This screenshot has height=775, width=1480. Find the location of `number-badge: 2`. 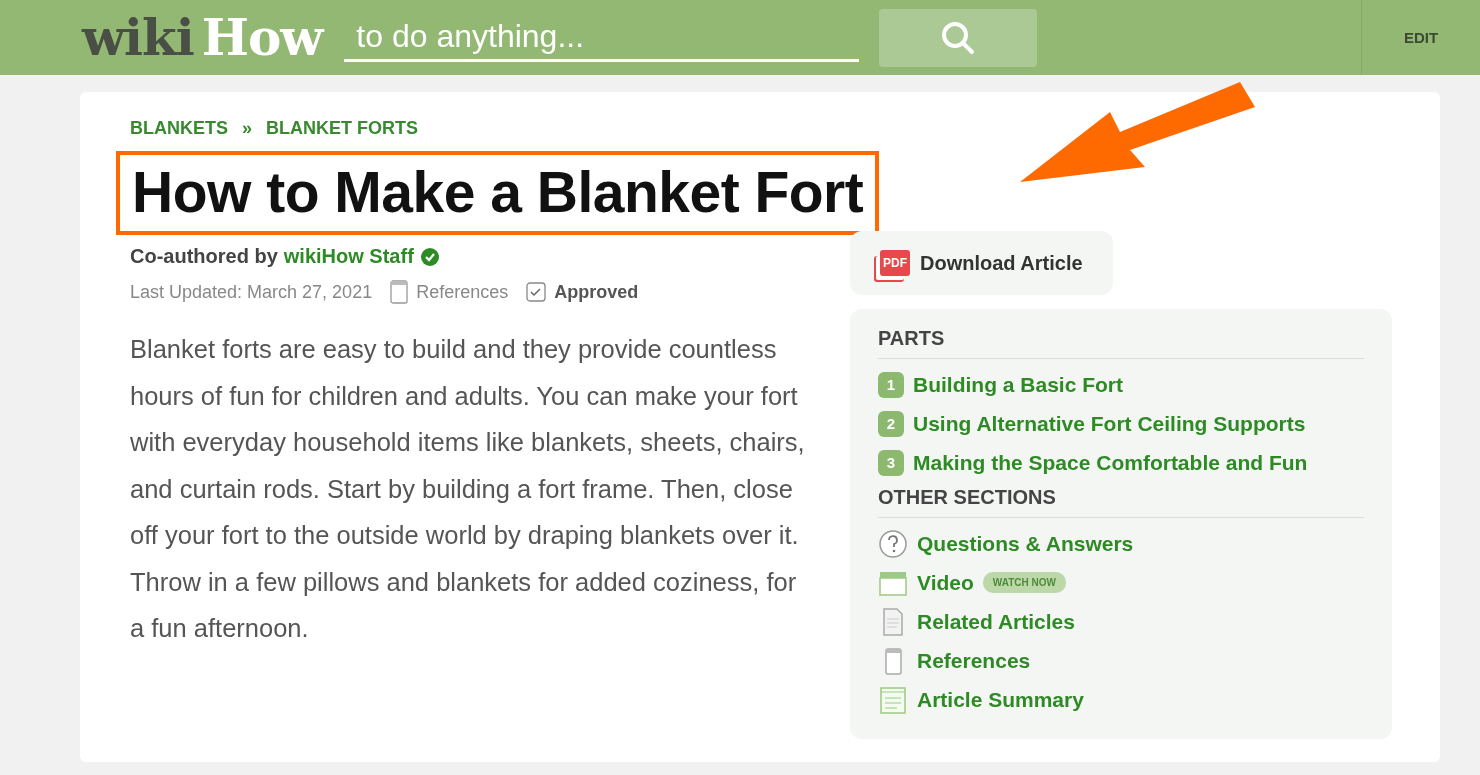

number-badge: 2 is located at coordinates (891, 423).